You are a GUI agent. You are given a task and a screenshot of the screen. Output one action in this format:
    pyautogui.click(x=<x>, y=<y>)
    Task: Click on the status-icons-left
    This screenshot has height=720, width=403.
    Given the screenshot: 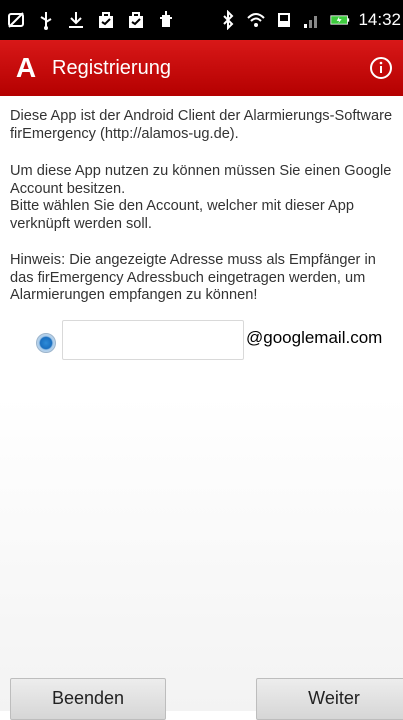 What is the action you would take?
    pyautogui.click(x=91, y=20)
    